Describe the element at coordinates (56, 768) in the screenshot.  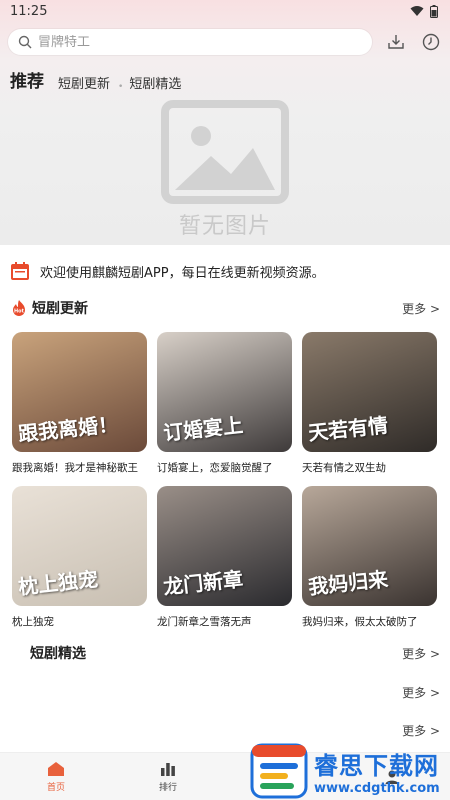
I see `home-icon` at that location.